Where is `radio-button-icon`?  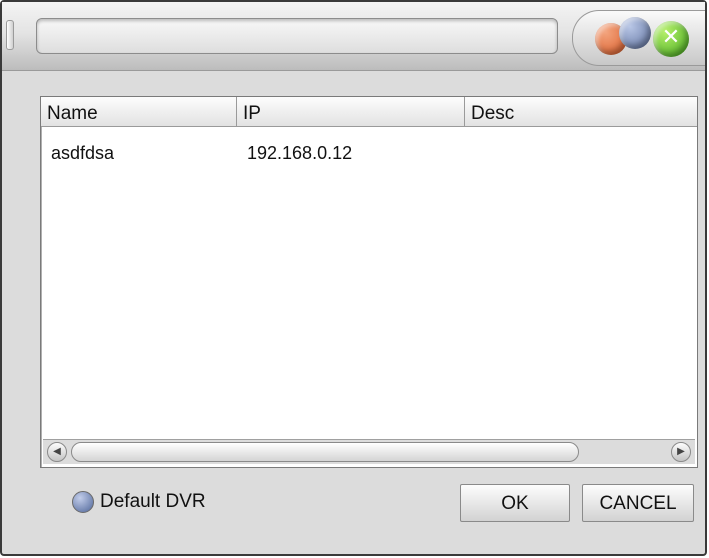 radio-button-icon is located at coordinates (83, 502).